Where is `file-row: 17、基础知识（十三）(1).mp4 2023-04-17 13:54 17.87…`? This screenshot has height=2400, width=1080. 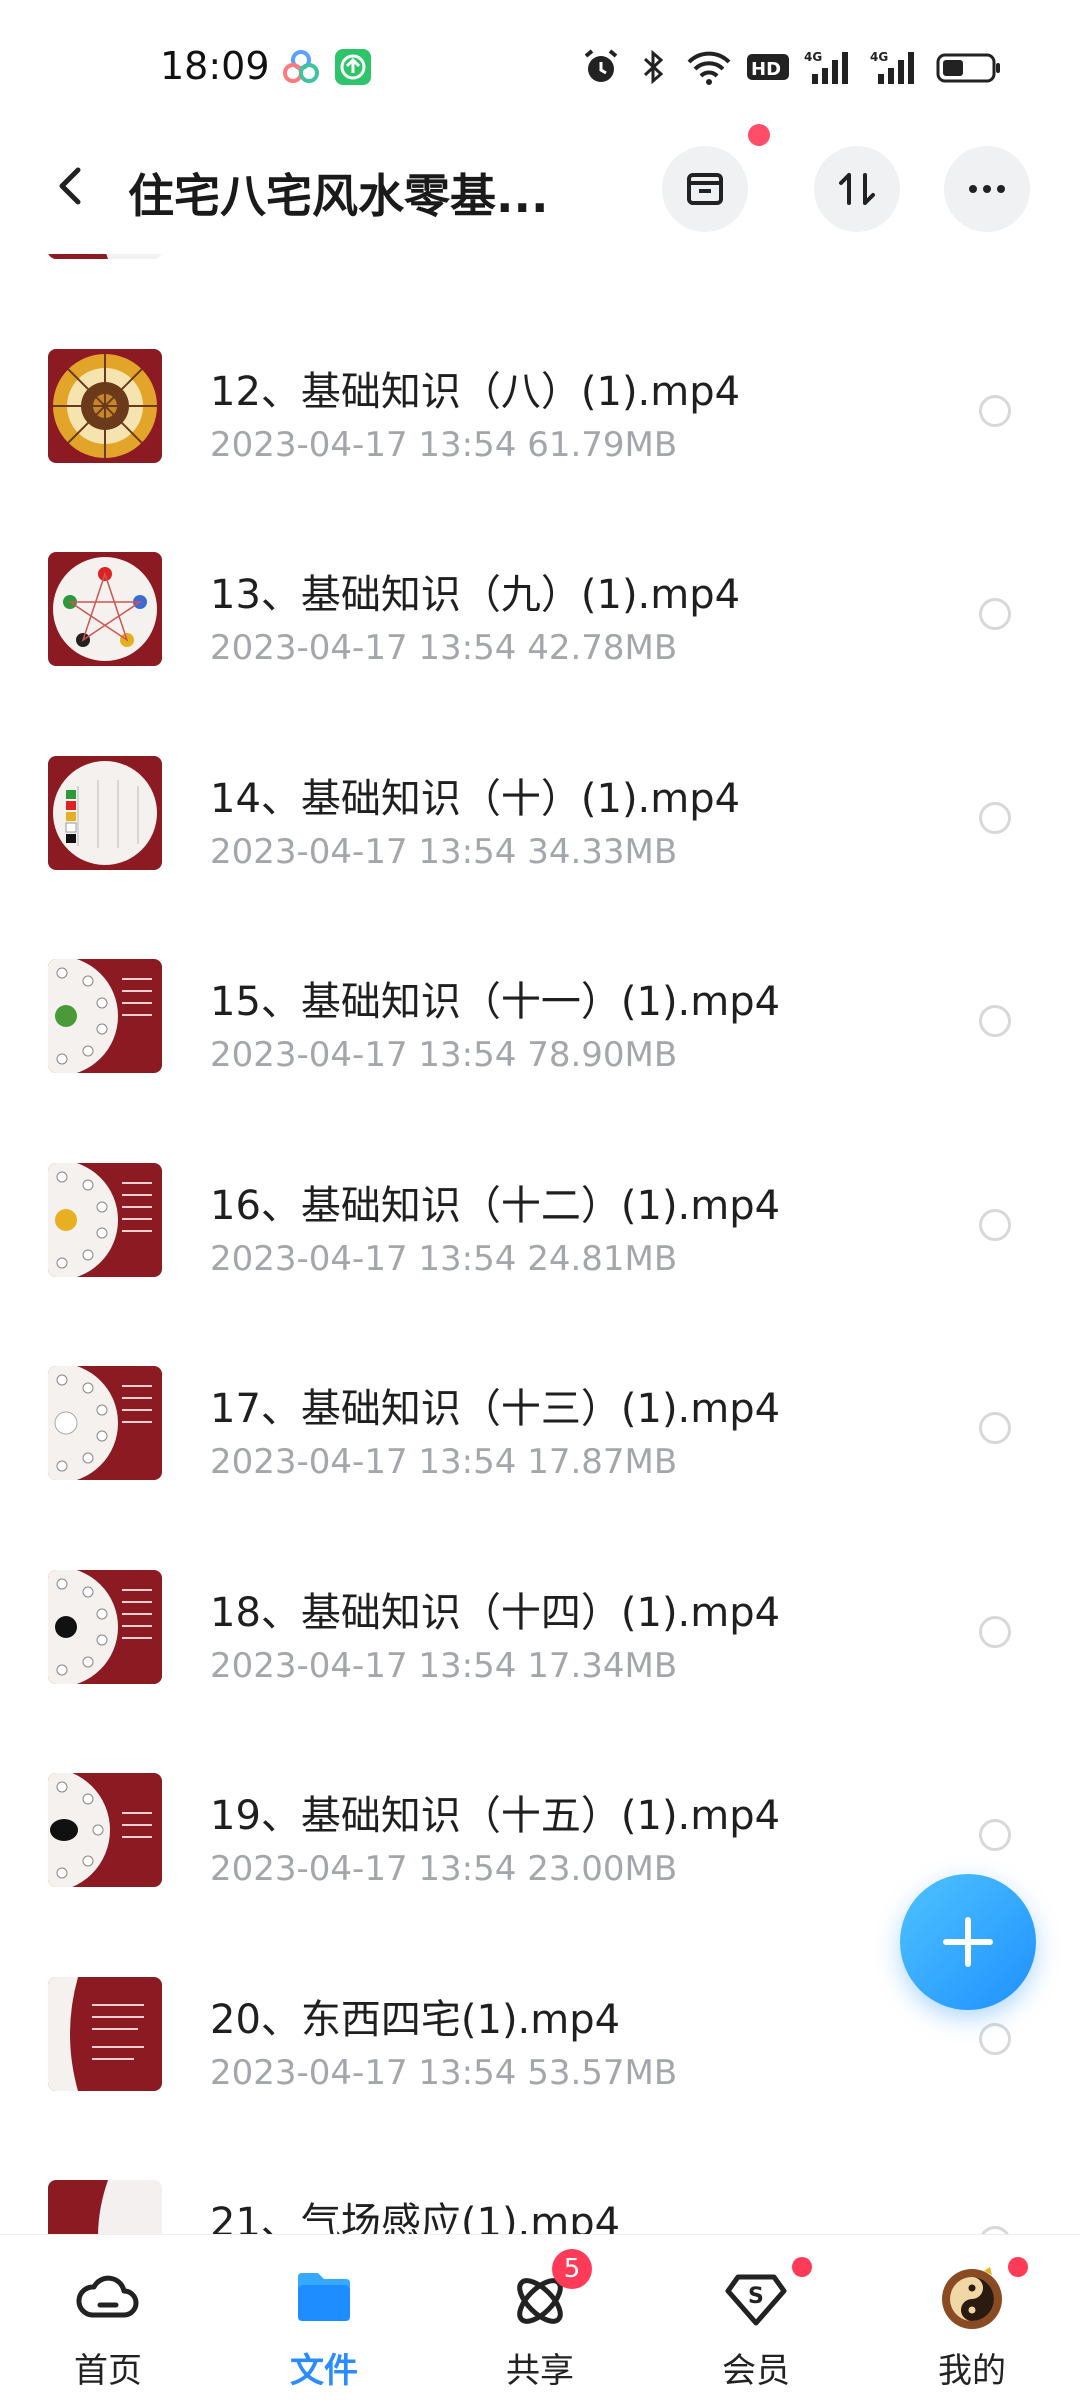
file-row: 17、基础知识（十三）(1).mp4 2023-04-17 13:54 17.87… is located at coordinates (540, 1428).